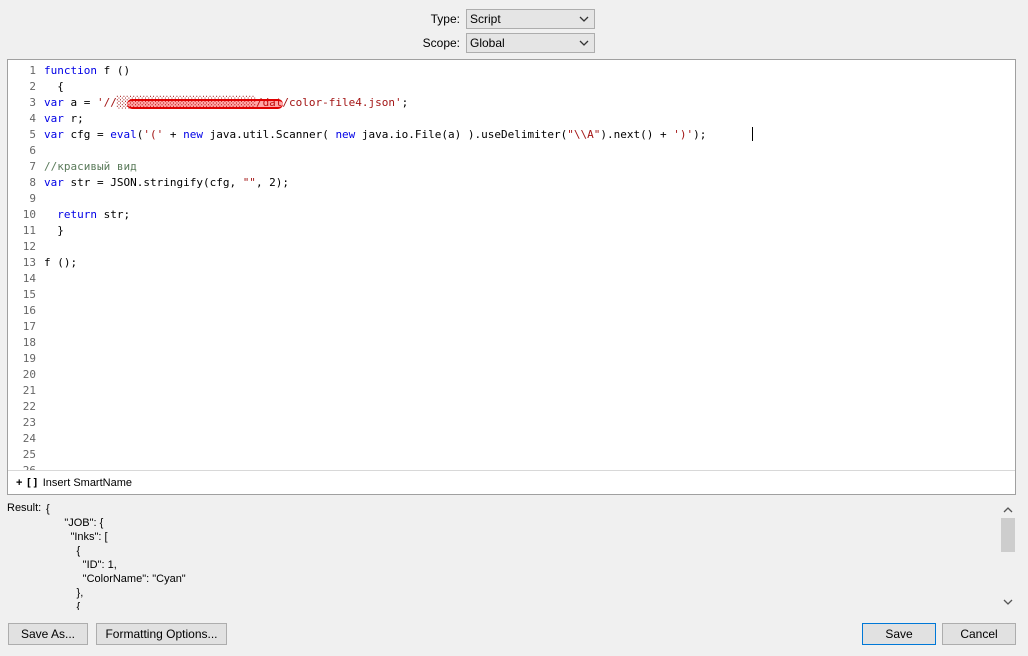 This screenshot has width=1028, height=656. What do you see at coordinates (32, 102) in the screenshot?
I see `line-number: 3` at bounding box center [32, 102].